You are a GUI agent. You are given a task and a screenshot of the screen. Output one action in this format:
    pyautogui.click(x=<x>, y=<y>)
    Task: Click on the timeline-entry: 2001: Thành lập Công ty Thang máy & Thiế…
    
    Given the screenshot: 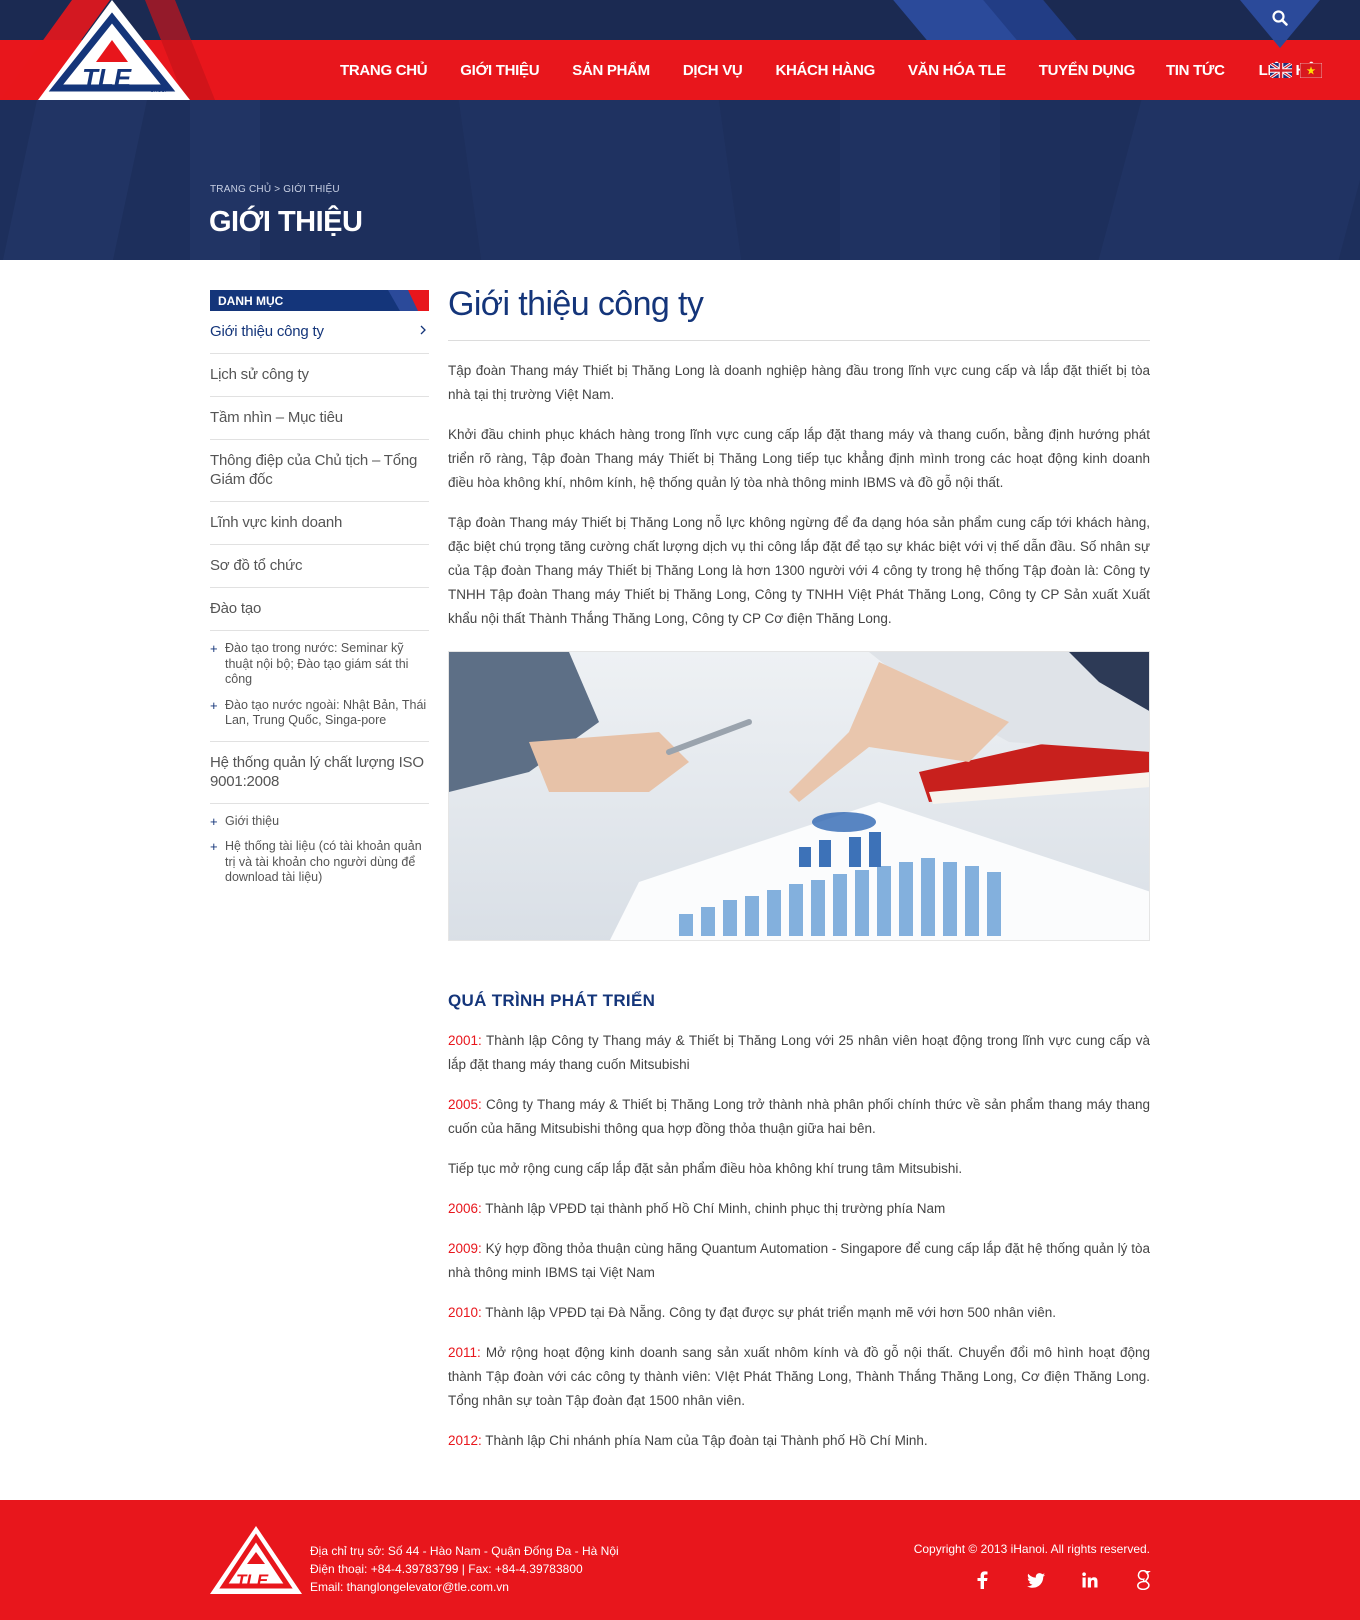 What is the action you would take?
    pyautogui.click(x=799, y=1053)
    